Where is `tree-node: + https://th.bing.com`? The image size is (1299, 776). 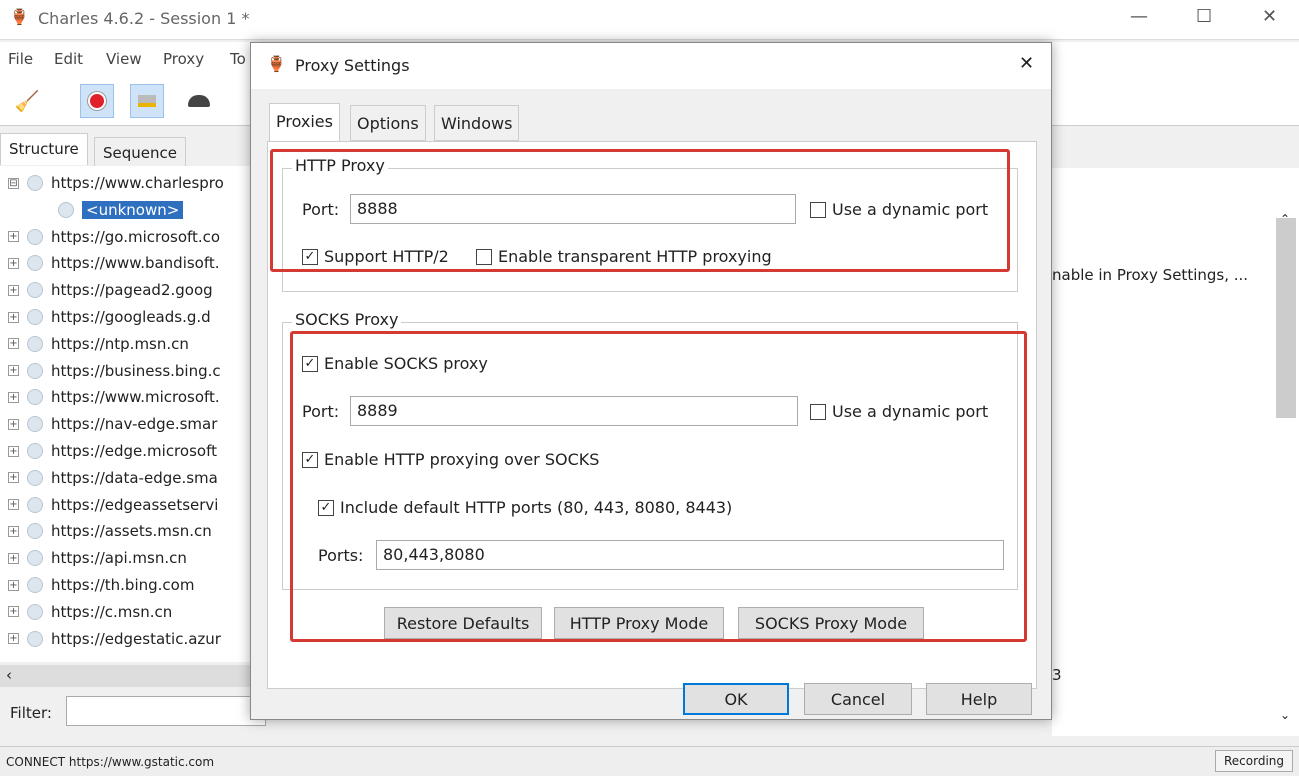
tree-node: + https://th.bing.com is located at coordinates (101, 585).